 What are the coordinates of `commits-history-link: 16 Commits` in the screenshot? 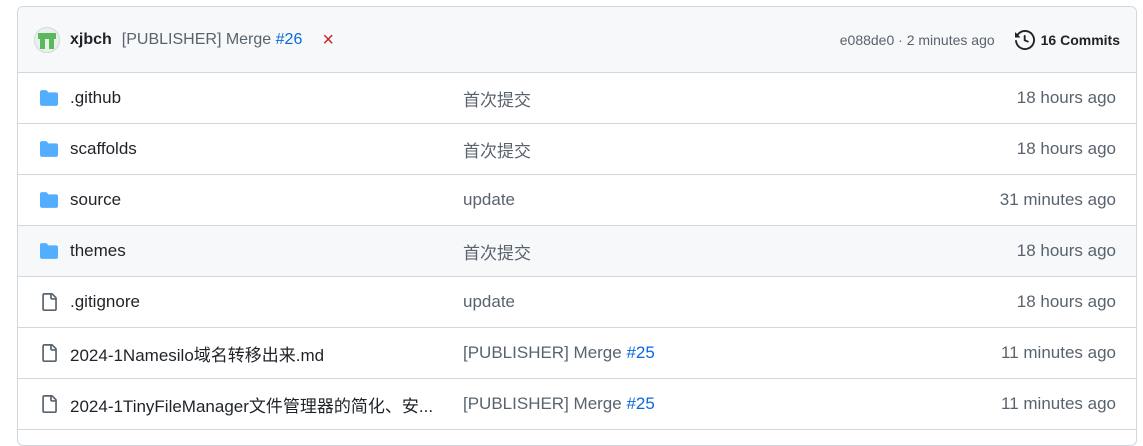 It's located at (1067, 39).